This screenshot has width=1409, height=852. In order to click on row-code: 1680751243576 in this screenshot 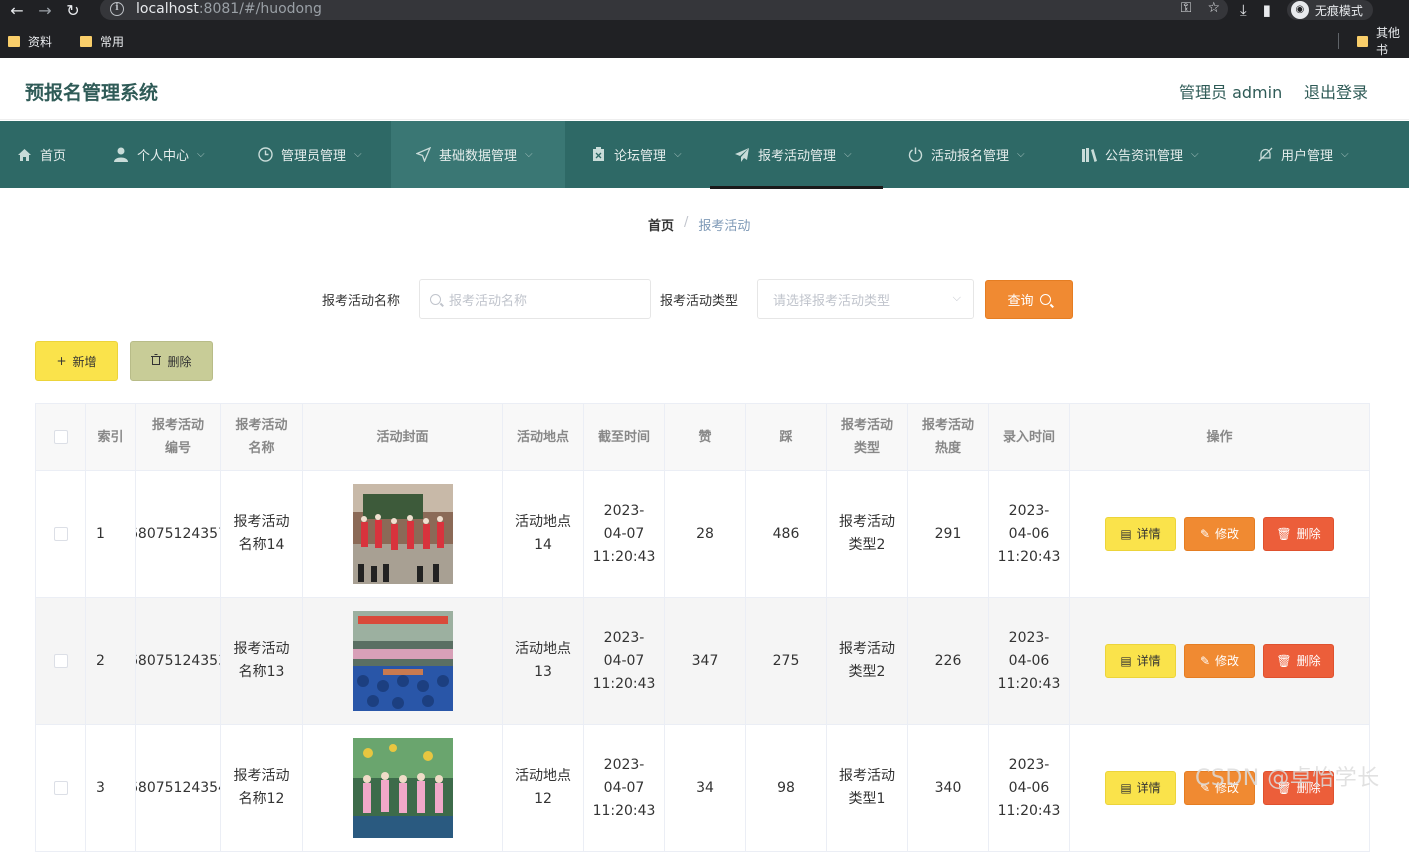, I will do `click(178, 534)`.